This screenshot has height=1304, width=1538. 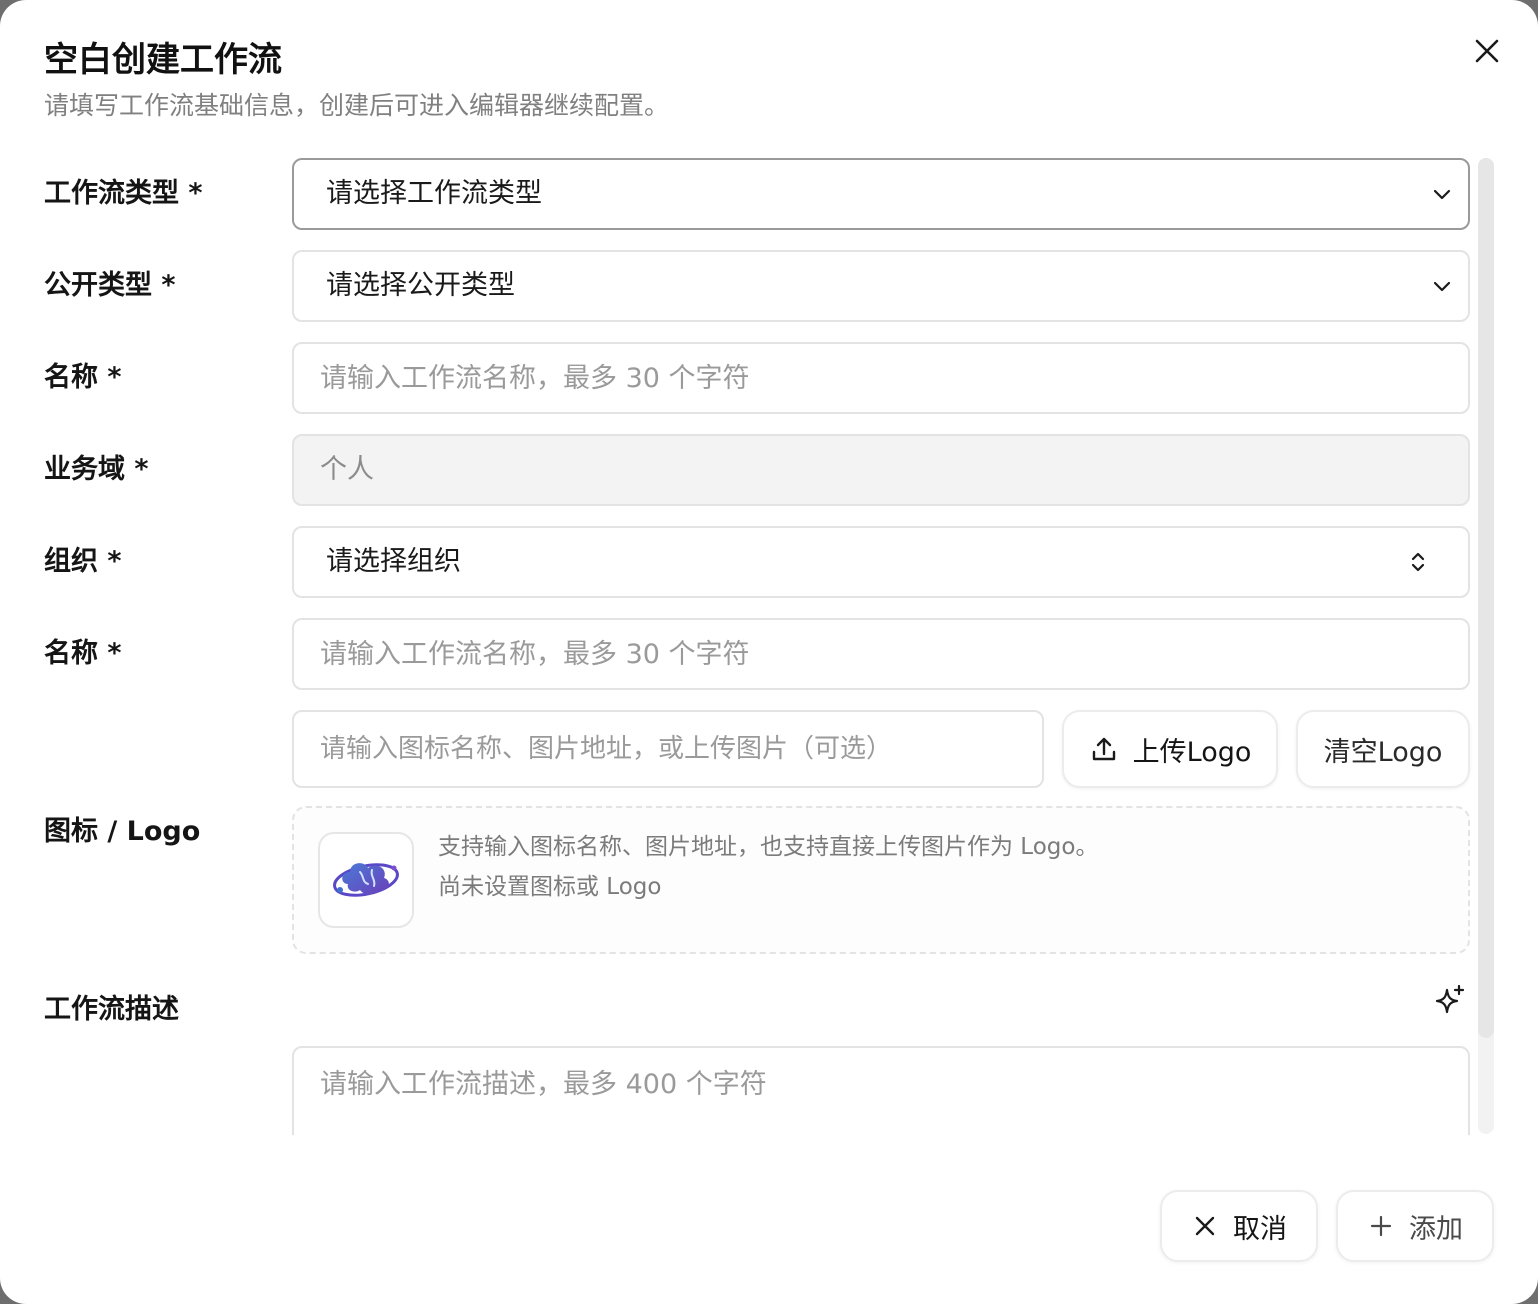 I want to click on organization-label: 组织 *, so click(x=83, y=561).